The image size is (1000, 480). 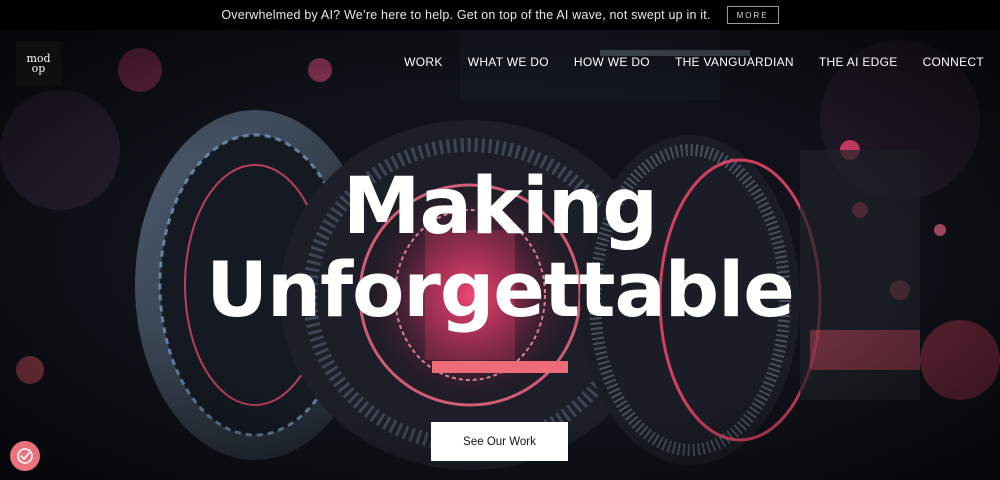 What do you see at coordinates (858, 62) in the screenshot?
I see `nav-item-the-ai-edge: THE AI EDGE` at bounding box center [858, 62].